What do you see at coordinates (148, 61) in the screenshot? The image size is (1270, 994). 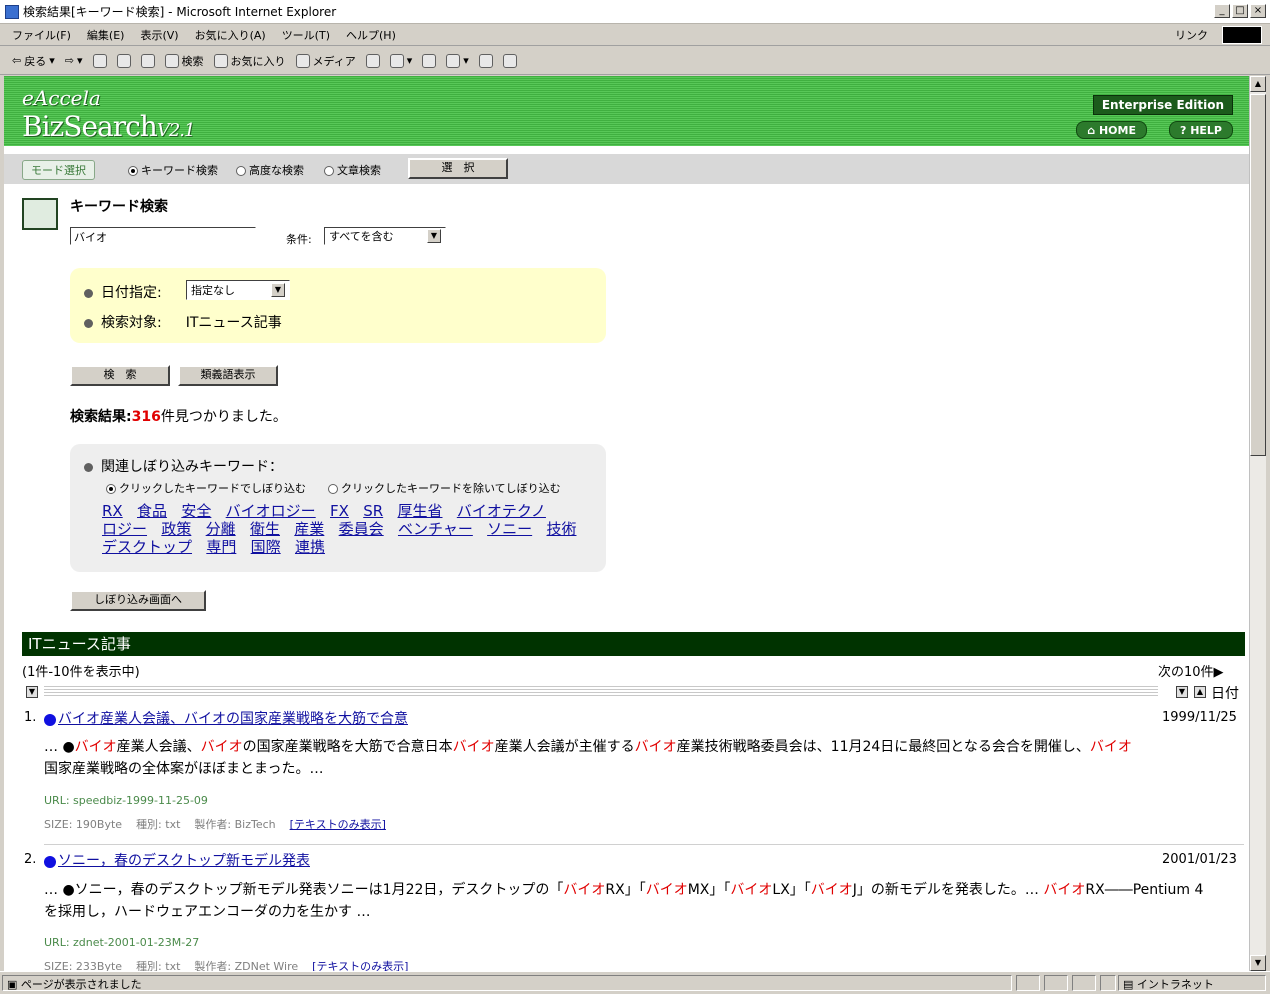 I see `home-button` at bounding box center [148, 61].